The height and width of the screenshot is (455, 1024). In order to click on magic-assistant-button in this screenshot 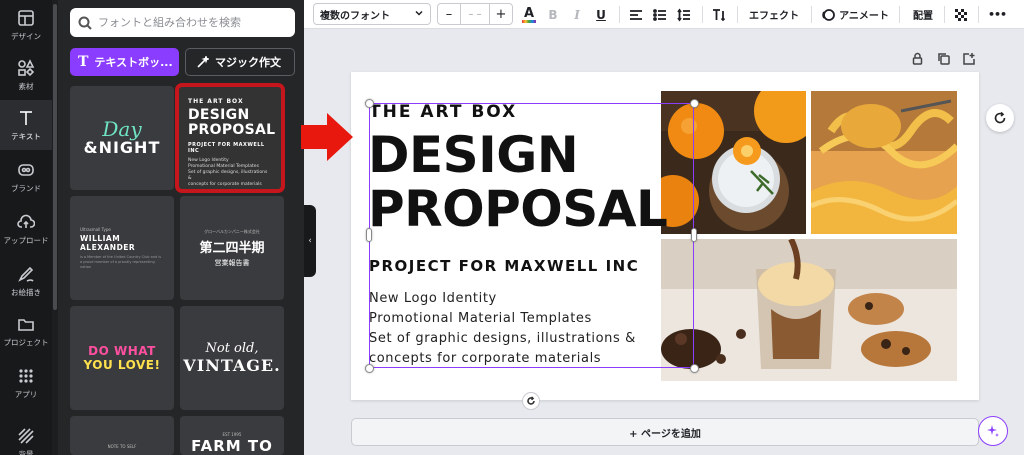, I will do `click(993, 431)`.